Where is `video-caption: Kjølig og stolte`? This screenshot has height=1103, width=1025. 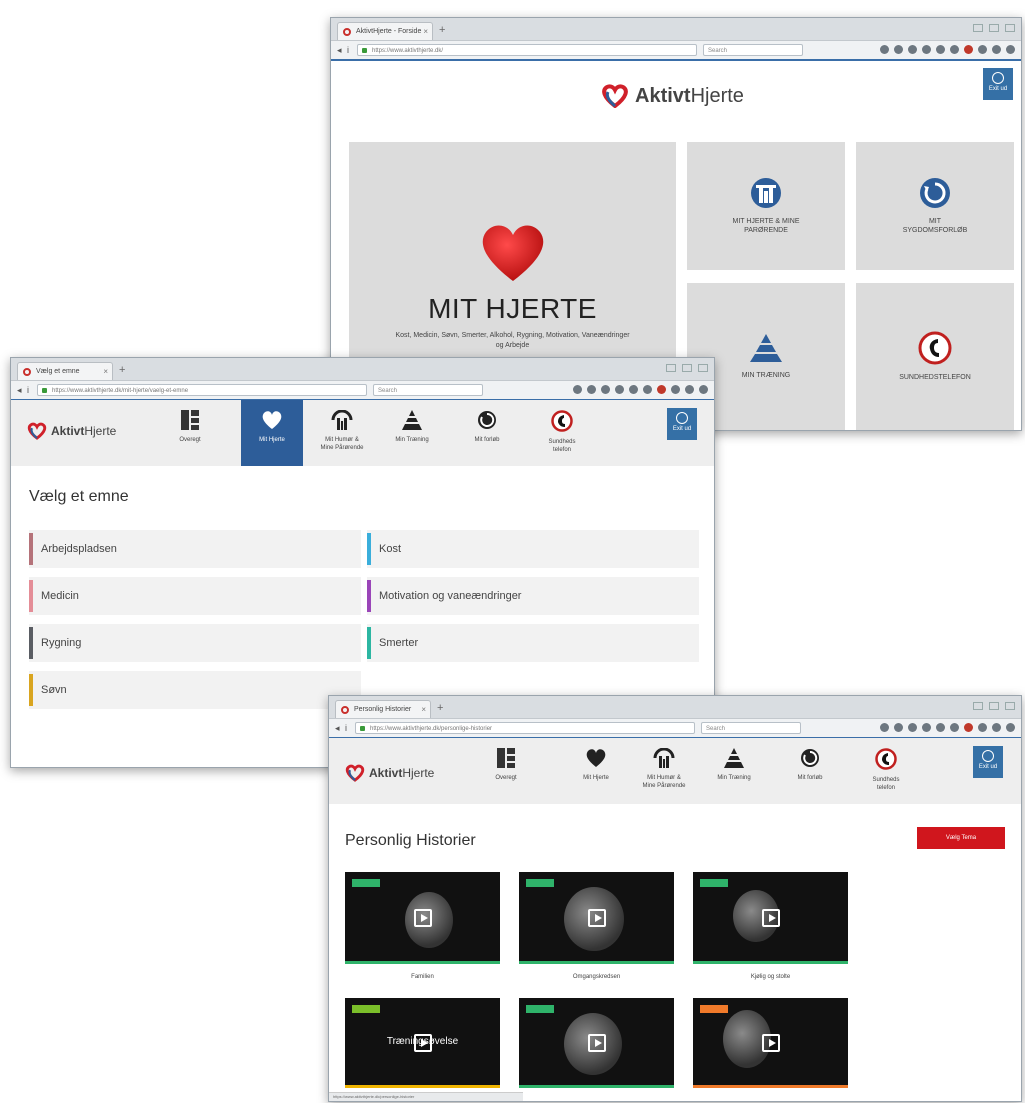 video-caption: Kjølig og stolte is located at coordinates (770, 977).